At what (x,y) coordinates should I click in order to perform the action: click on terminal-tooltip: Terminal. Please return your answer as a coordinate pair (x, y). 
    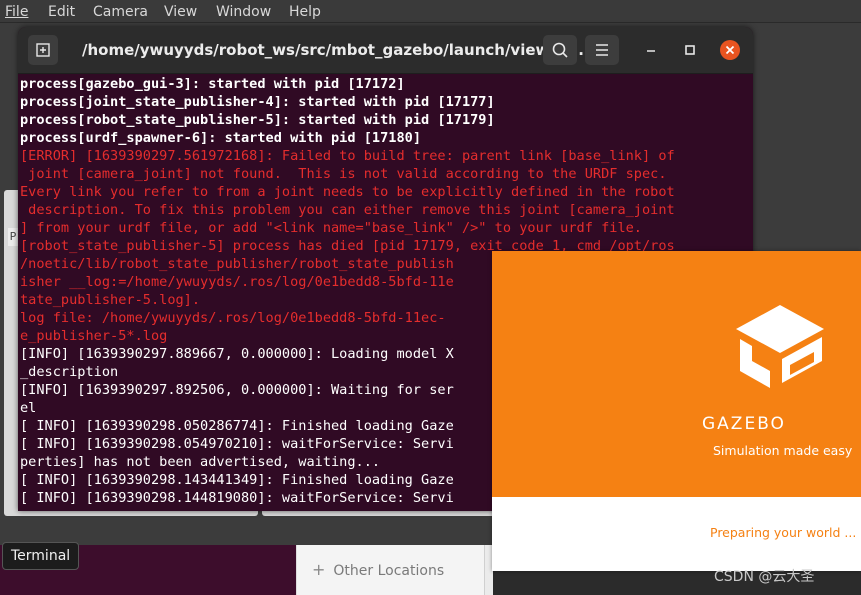
    Looking at the image, I should click on (41, 556).